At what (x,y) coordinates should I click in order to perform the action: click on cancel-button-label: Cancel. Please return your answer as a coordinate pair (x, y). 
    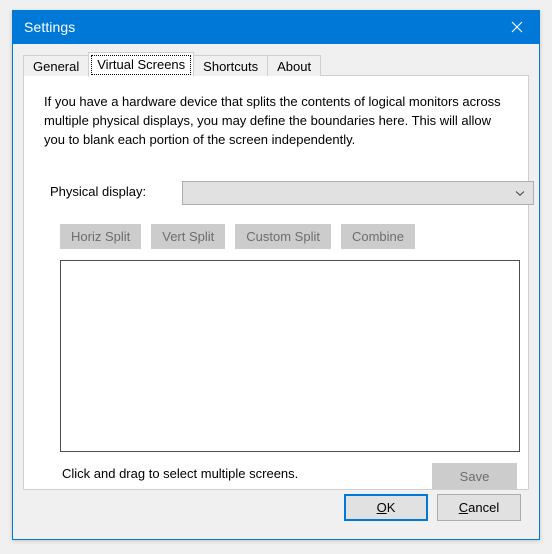
    Looking at the image, I should click on (479, 507).